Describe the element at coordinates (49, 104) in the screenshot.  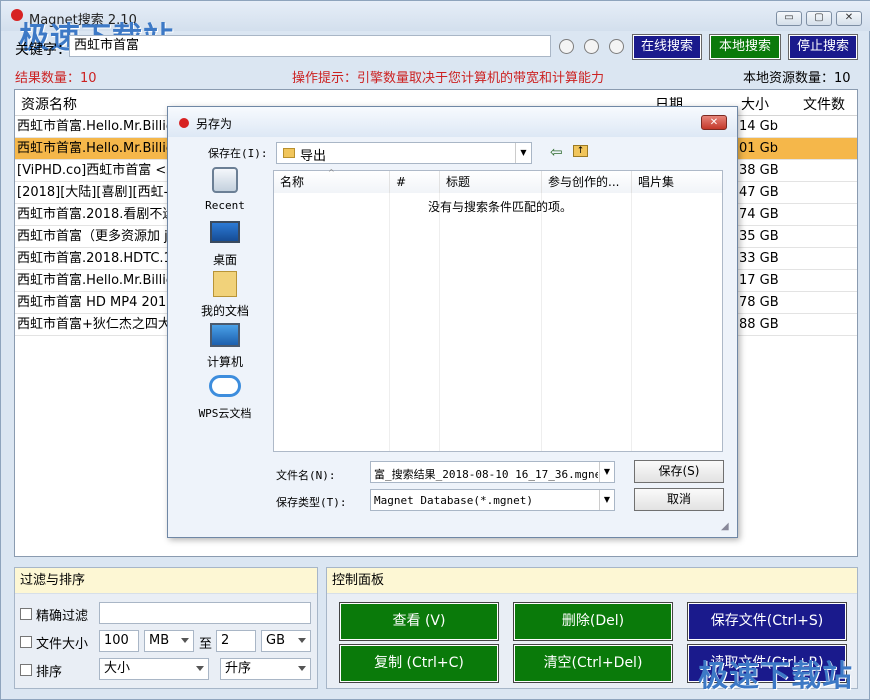
I see `column-name: 资源名称` at that location.